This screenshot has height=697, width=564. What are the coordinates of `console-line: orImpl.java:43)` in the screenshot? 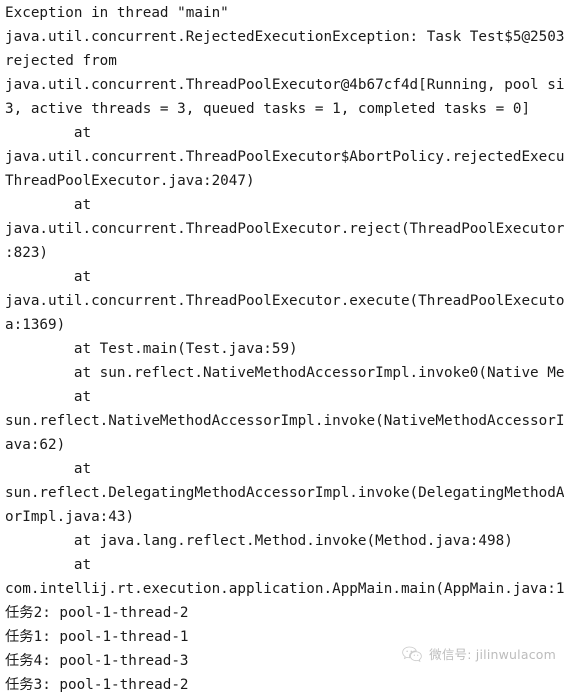 It's located at (70, 517).